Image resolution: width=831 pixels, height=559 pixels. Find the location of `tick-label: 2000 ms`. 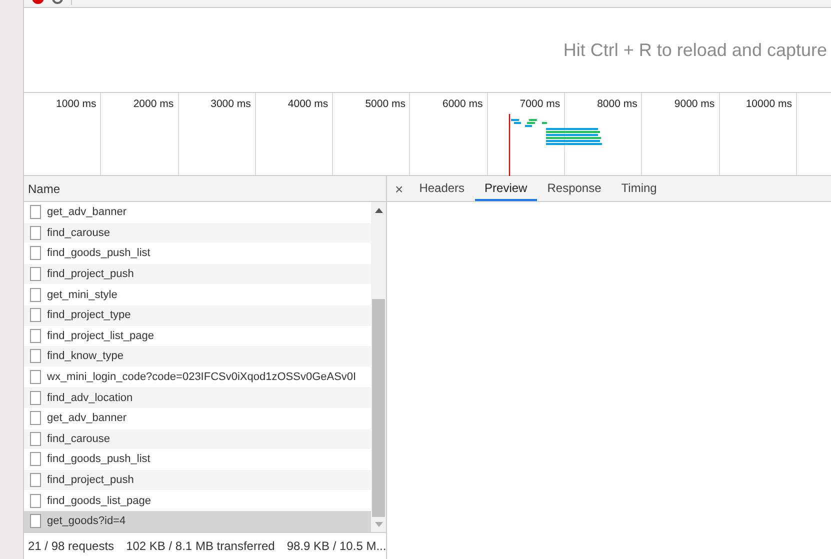

tick-label: 2000 ms is located at coordinates (153, 104).